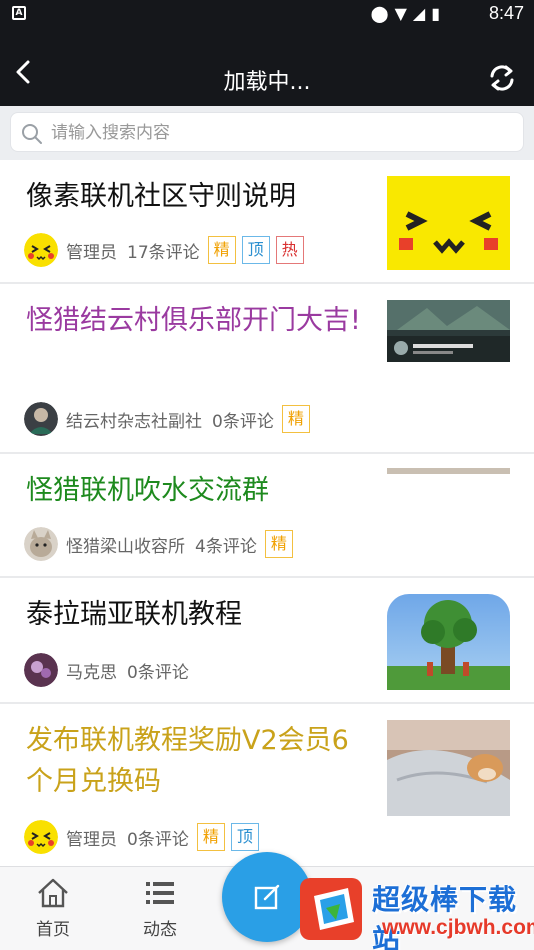 The width and height of the screenshot is (534, 950). I want to click on post-thumbnail-partial, so click(448, 471).